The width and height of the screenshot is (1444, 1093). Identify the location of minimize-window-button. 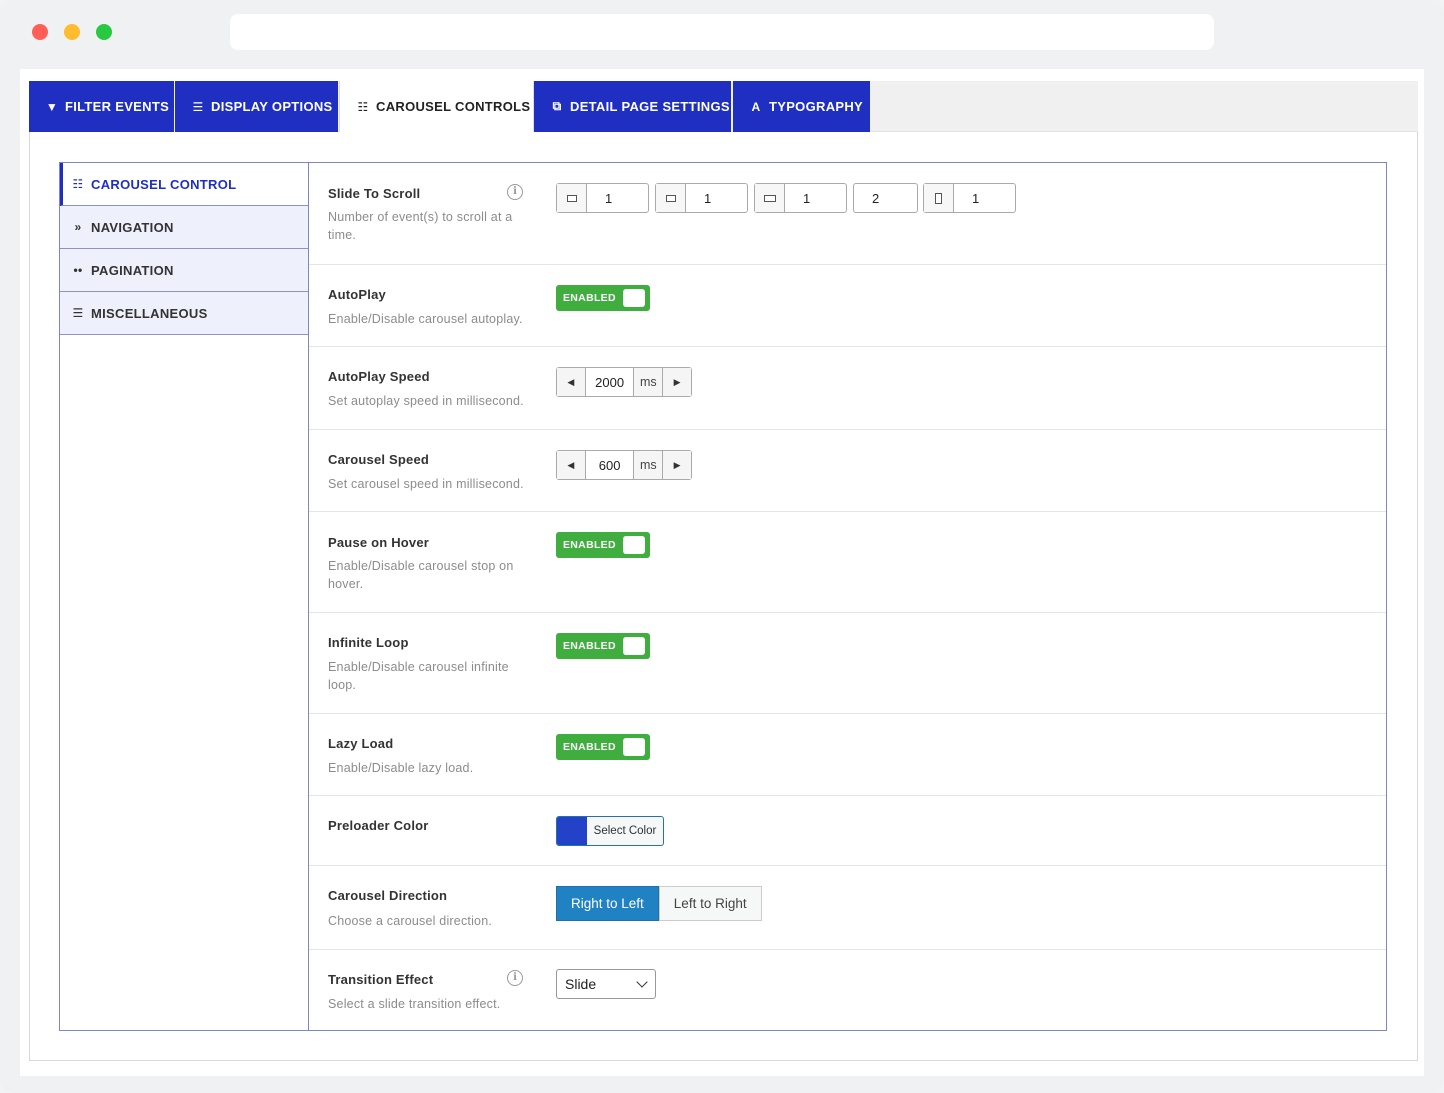
(72, 32).